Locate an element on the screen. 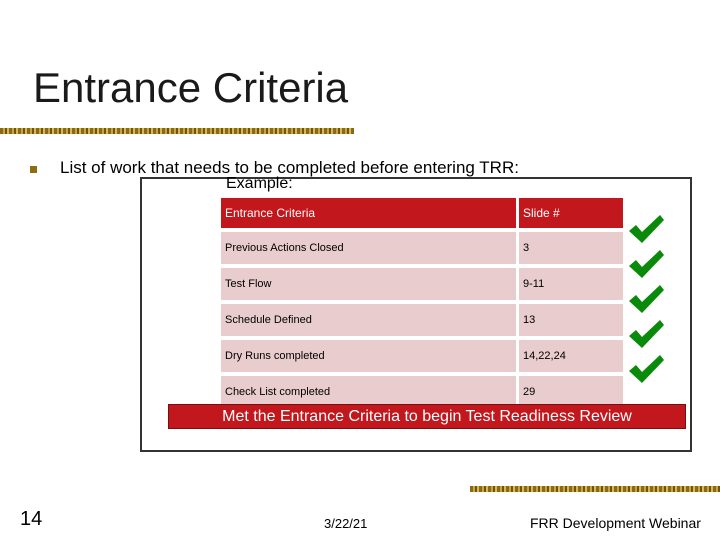  table-row: Dry Runs completed 14,22,24 is located at coordinates (422, 356).